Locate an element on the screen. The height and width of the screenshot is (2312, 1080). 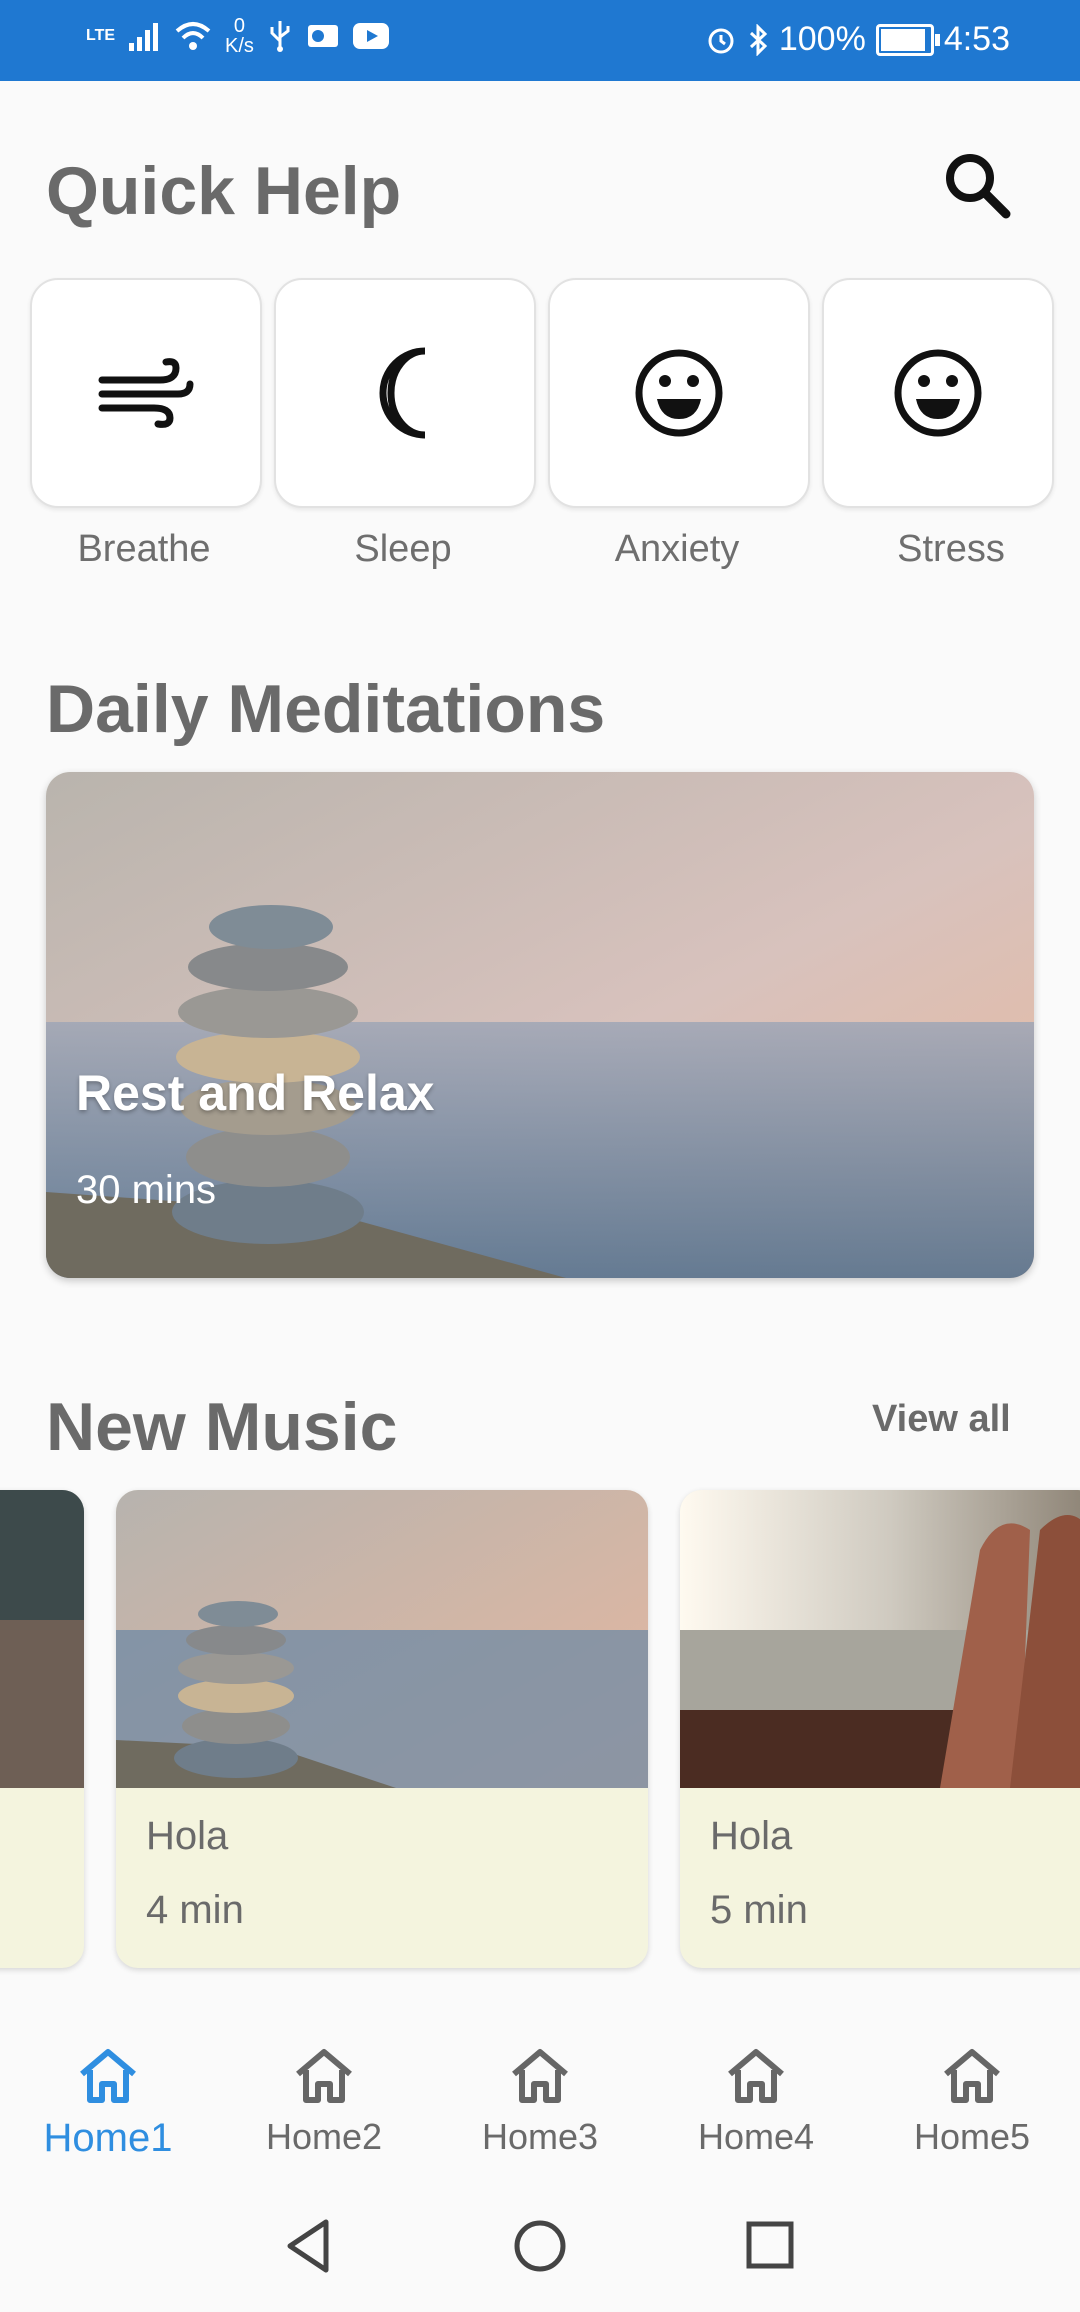
music-card: Hola 5 min is located at coordinates (880, 1729).